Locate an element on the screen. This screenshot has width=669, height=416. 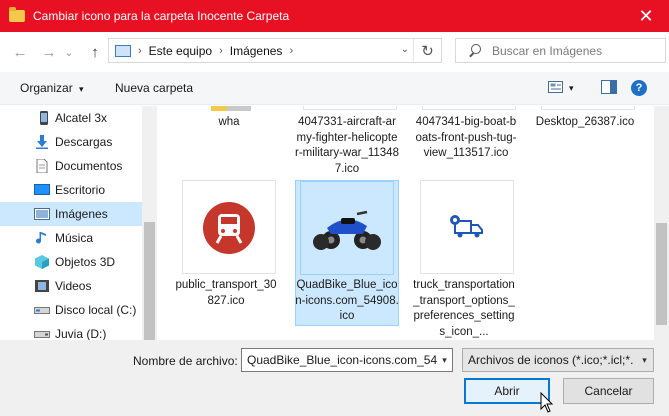
sidebar-item-objetos-3d: Objetos 3D is located at coordinates (71, 262).